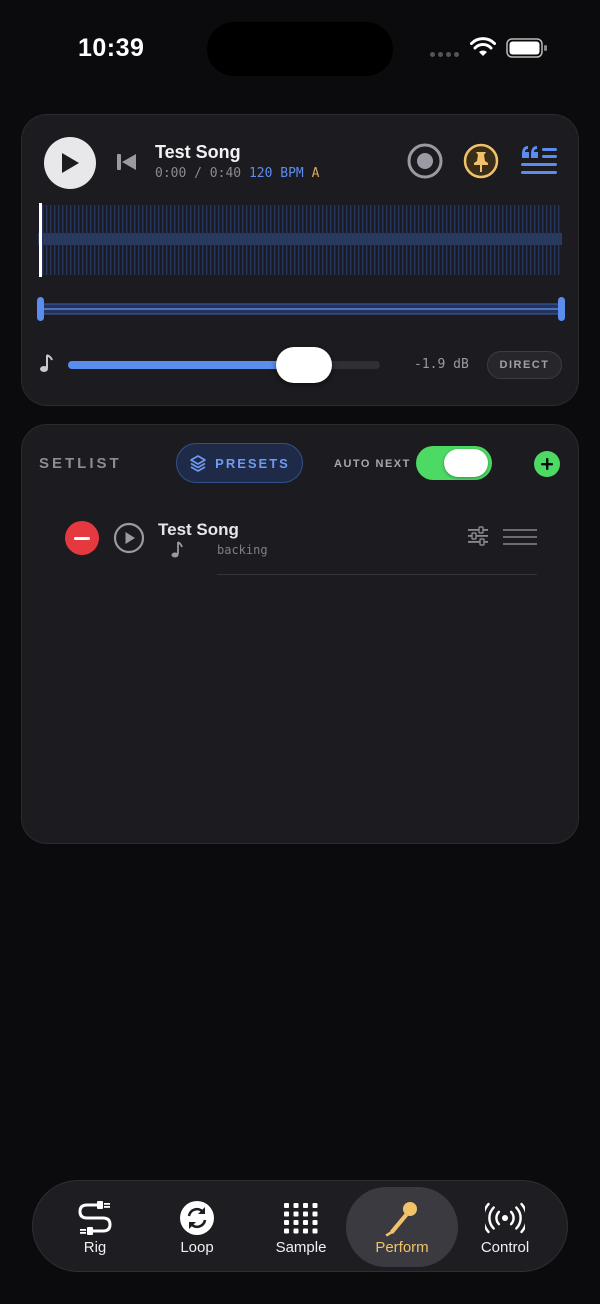 The image size is (600, 1304). Describe the element at coordinates (304, 365) in the screenshot. I see `volume-slider-thumb` at that location.